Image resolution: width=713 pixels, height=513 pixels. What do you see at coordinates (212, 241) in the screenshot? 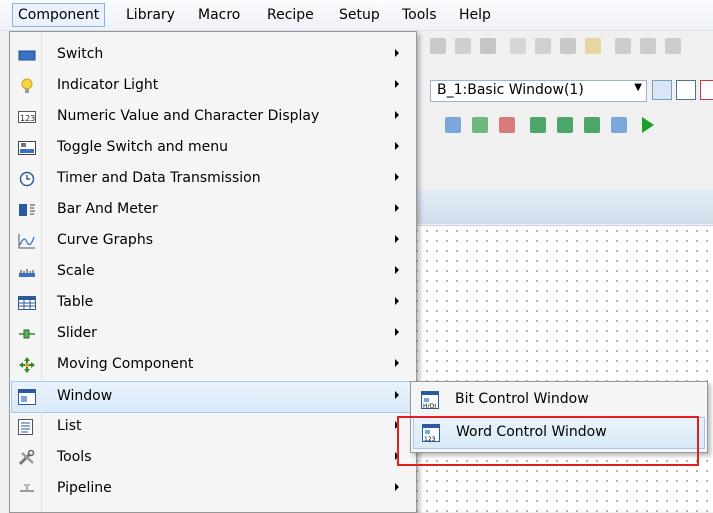
I see `menu-item-curve-graphs: Curve Graphs` at bounding box center [212, 241].